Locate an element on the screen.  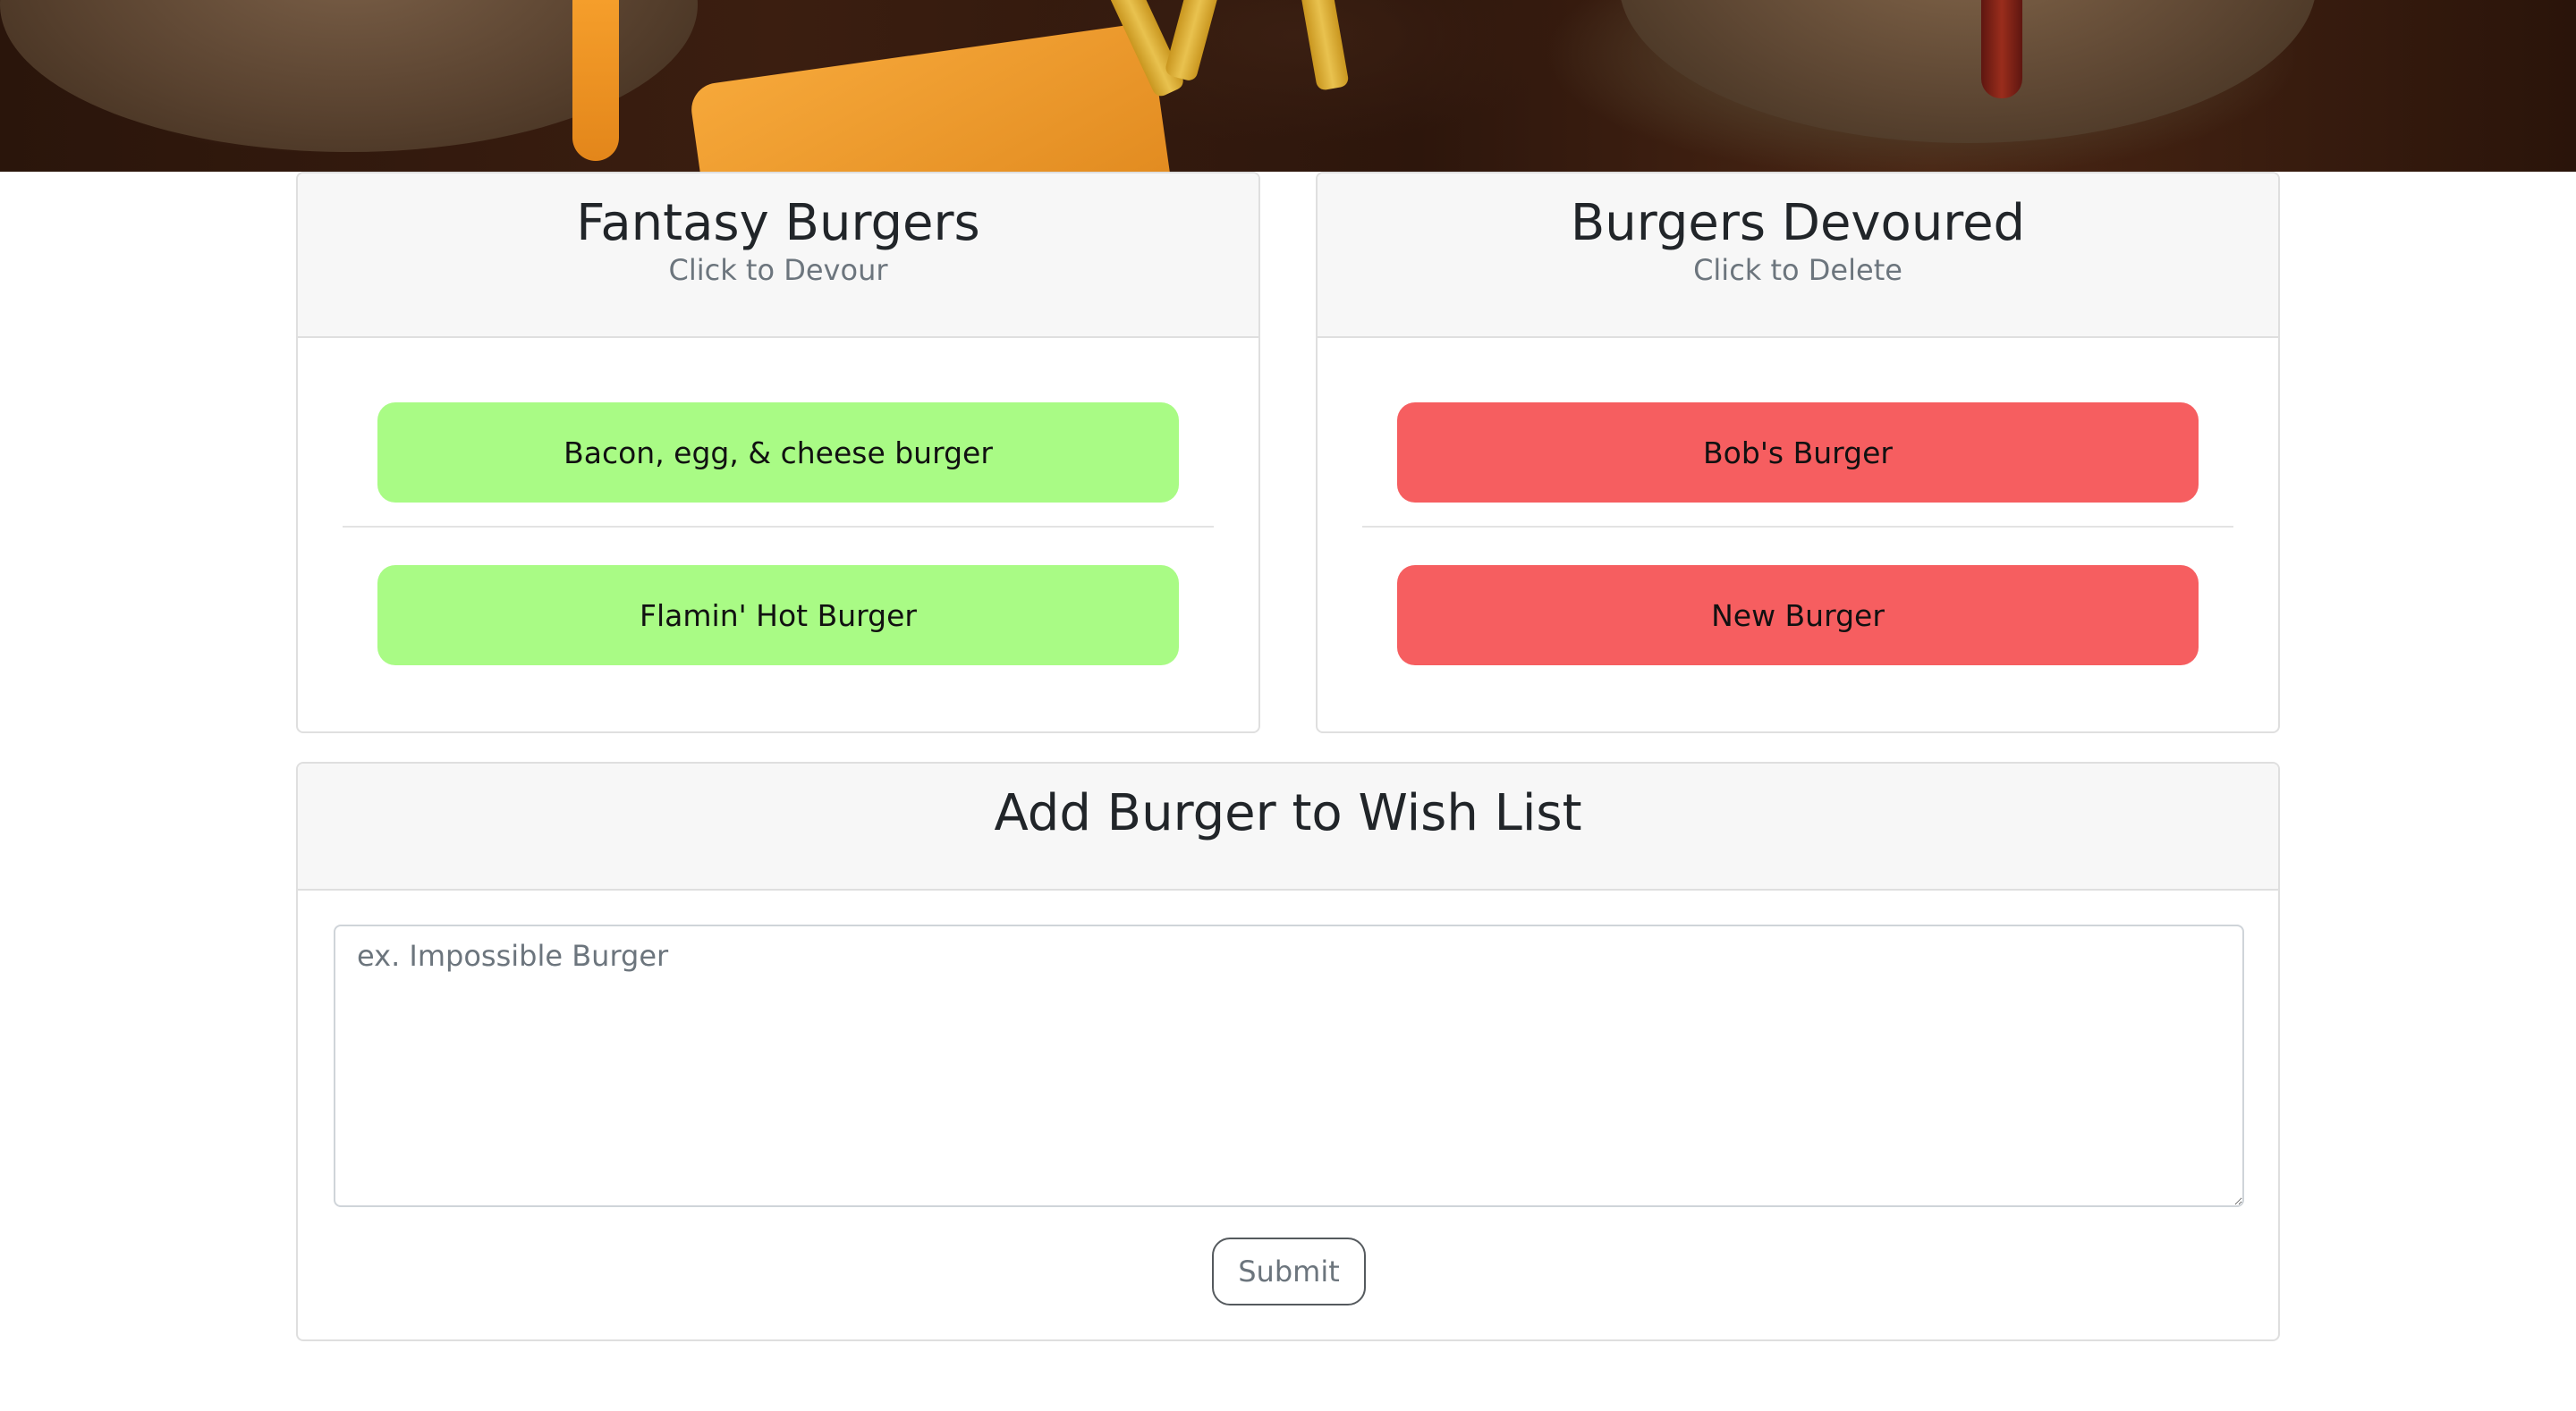
devour-burger-button: Bacon, egg, & cheese burger is located at coordinates (778, 452).